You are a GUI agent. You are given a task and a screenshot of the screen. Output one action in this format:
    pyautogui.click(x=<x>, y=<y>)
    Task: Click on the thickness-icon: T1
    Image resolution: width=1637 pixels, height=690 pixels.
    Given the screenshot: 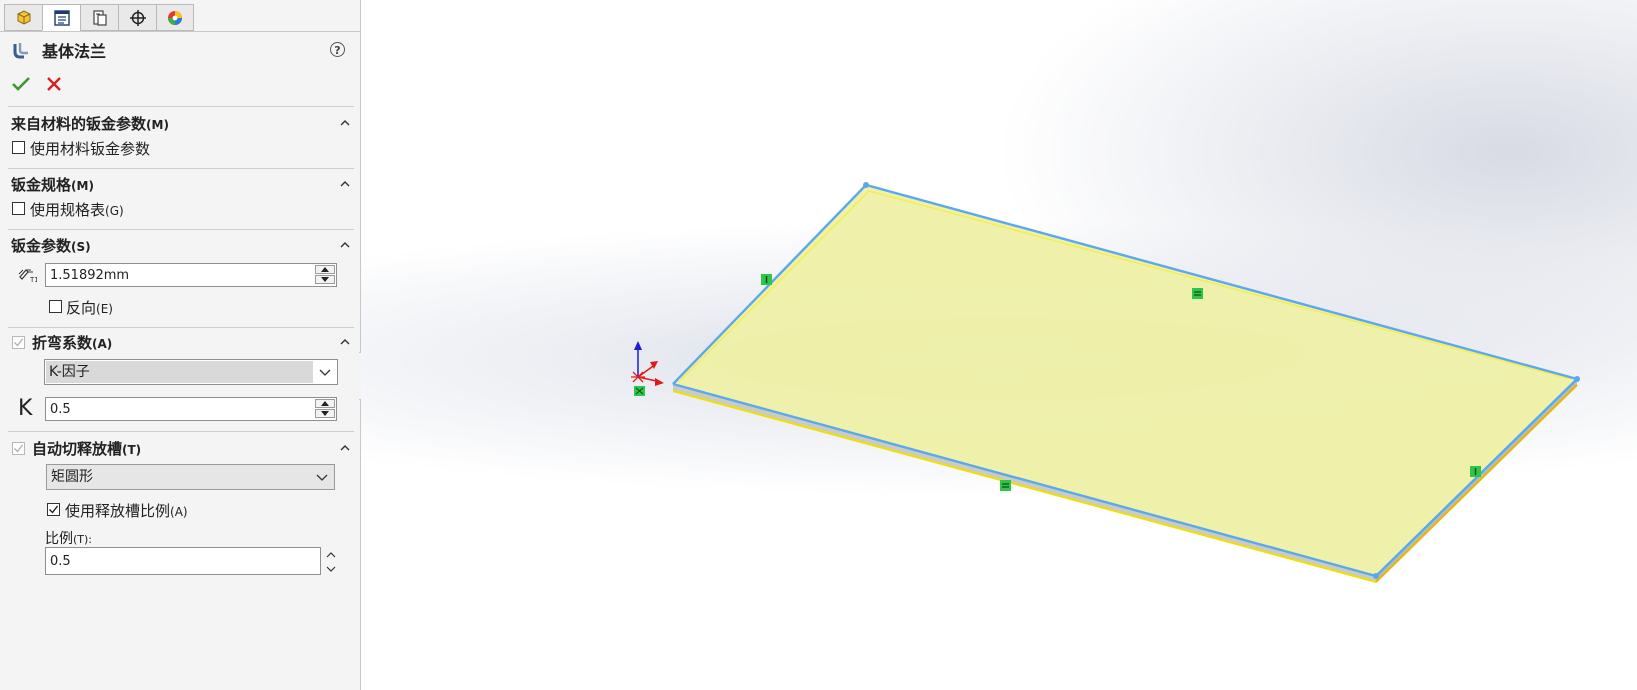 What is the action you would take?
    pyautogui.click(x=27, y=276)
    